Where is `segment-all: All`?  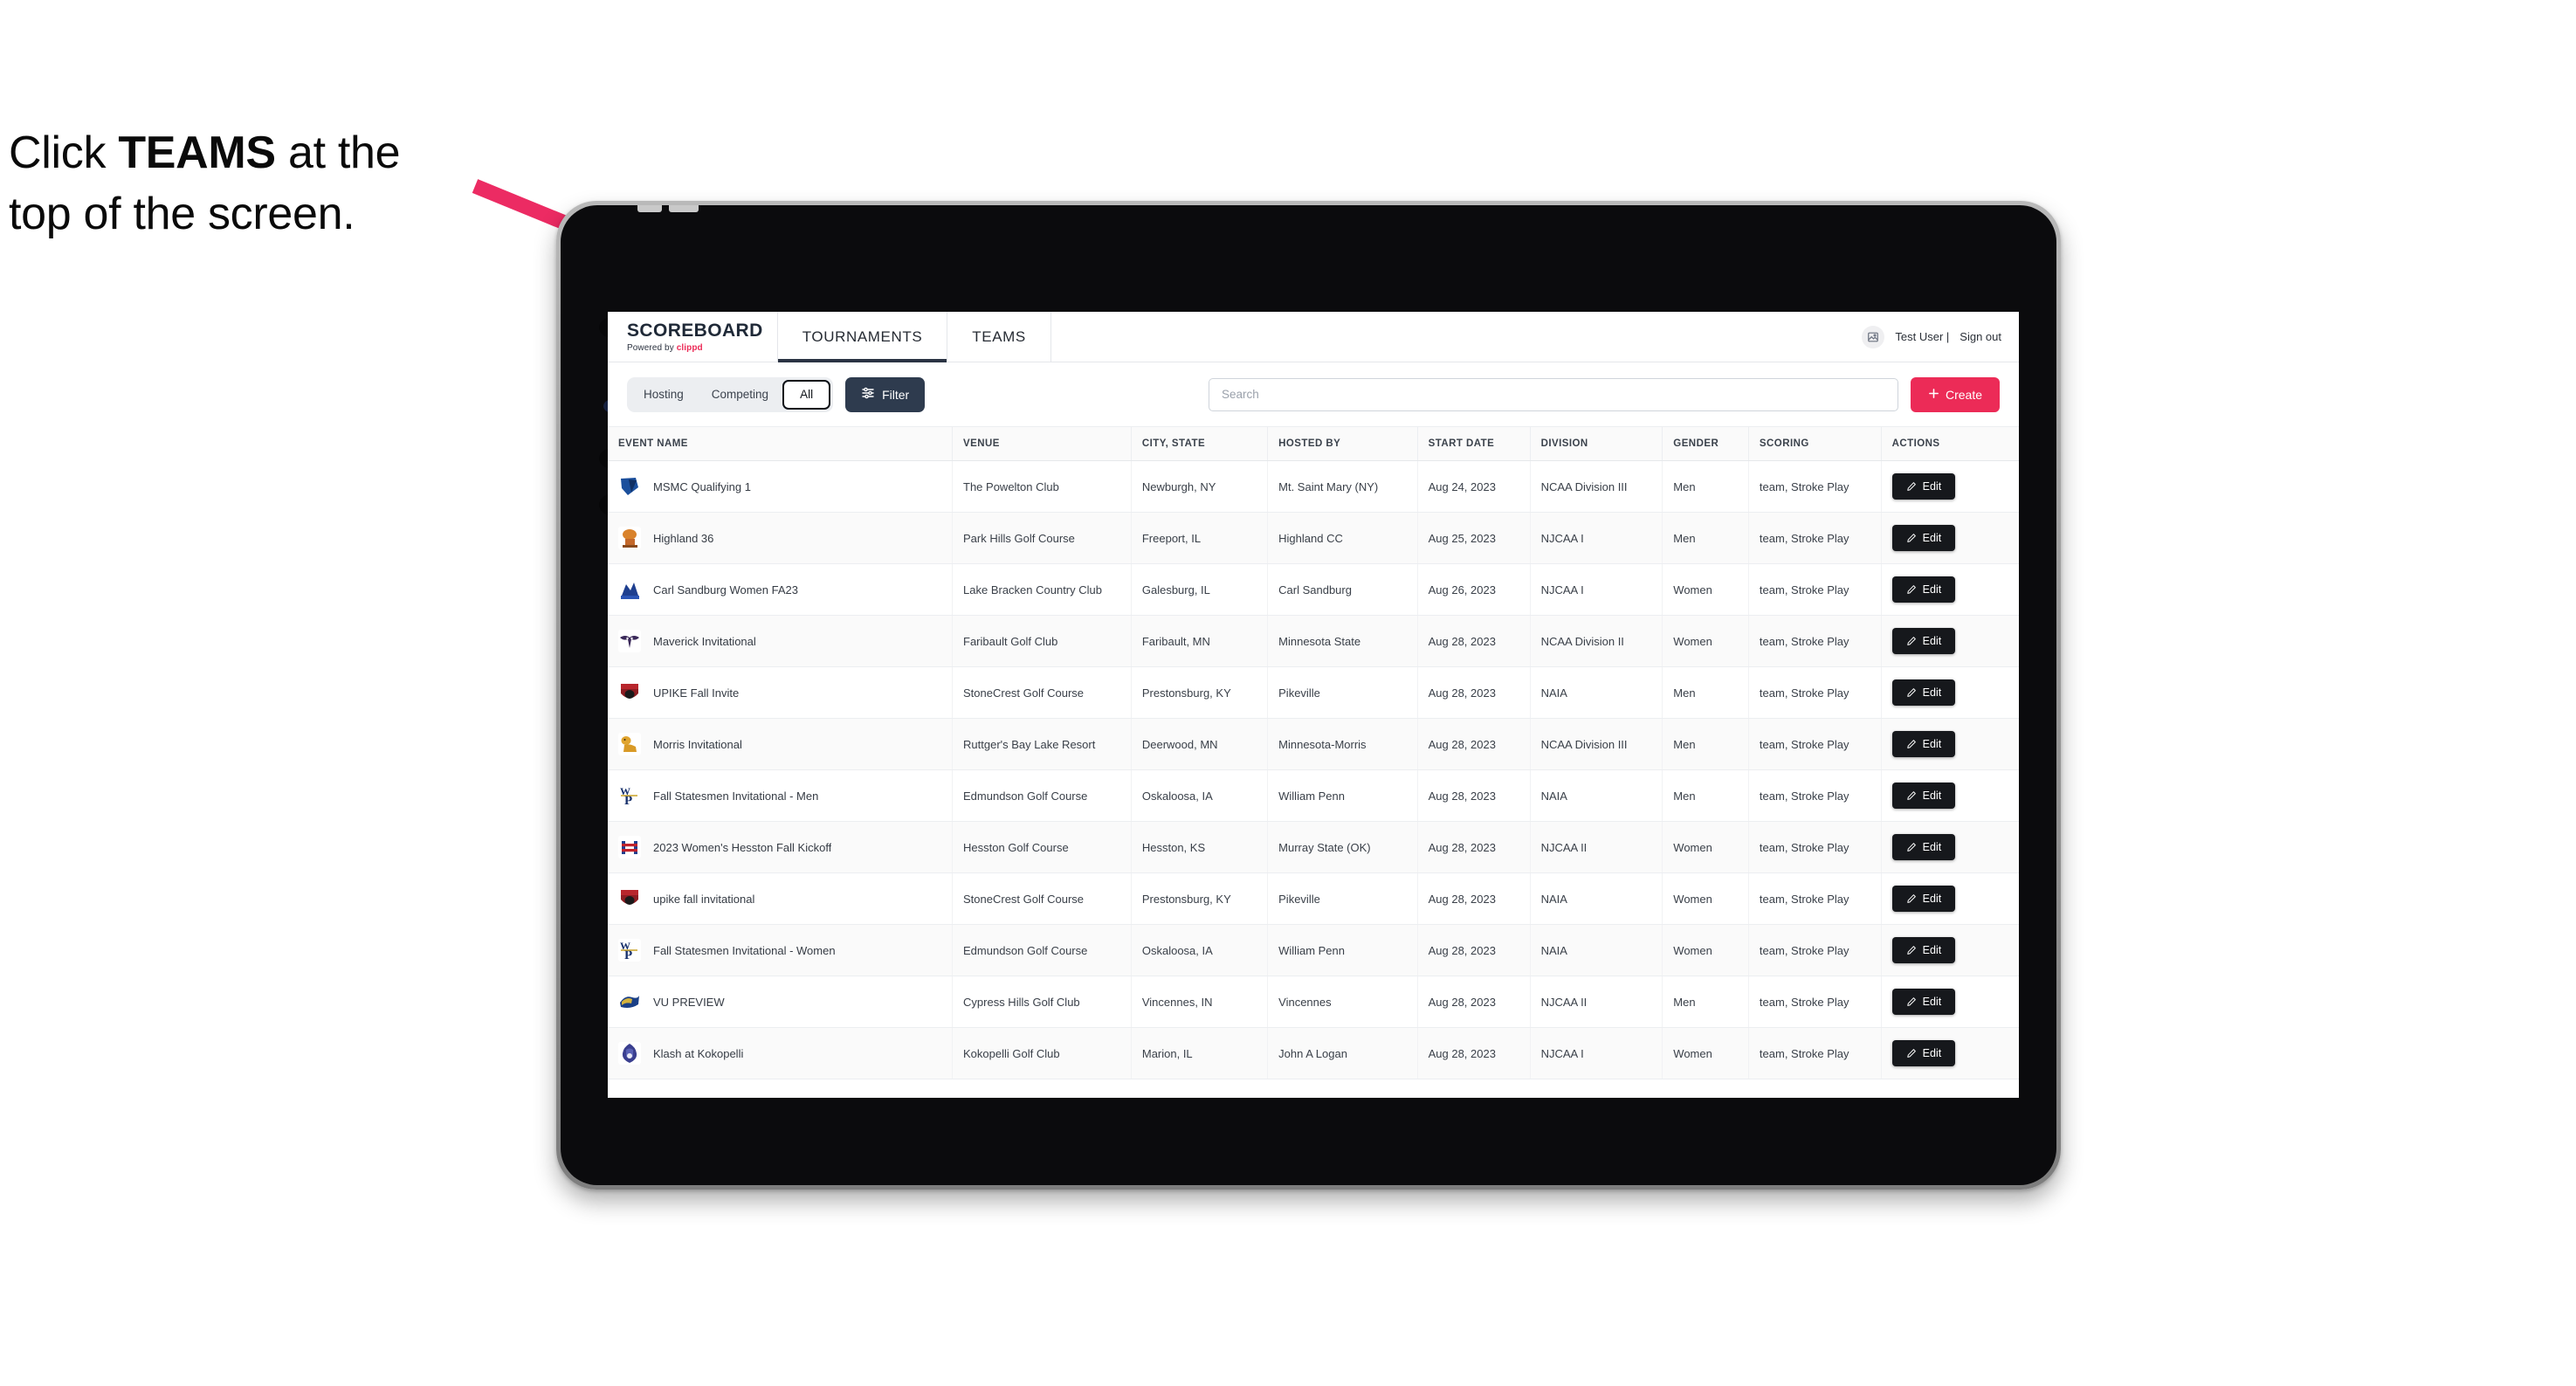 segment-all: All is located at coordinates (806, 394).